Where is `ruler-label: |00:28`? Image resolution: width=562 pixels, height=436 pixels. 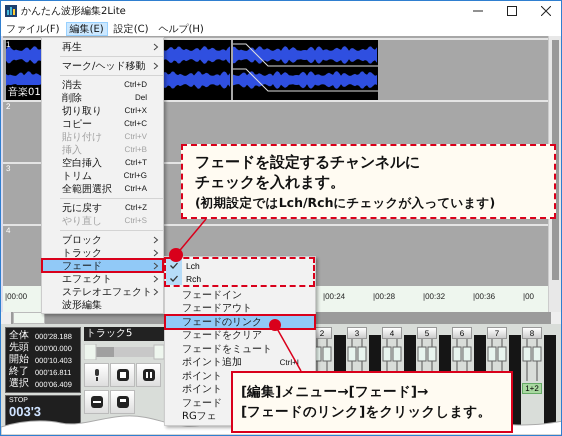 ruler-label: |00:28 is located at coordinates (384, 296).